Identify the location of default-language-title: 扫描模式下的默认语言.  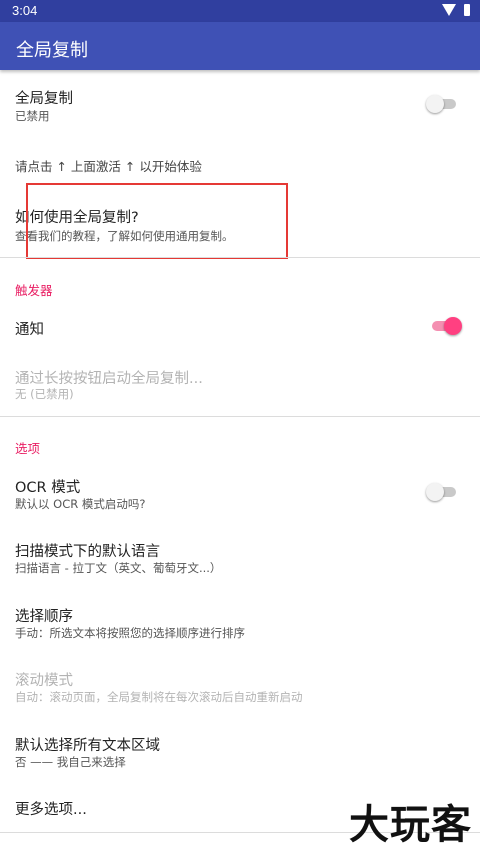
(87, 552).